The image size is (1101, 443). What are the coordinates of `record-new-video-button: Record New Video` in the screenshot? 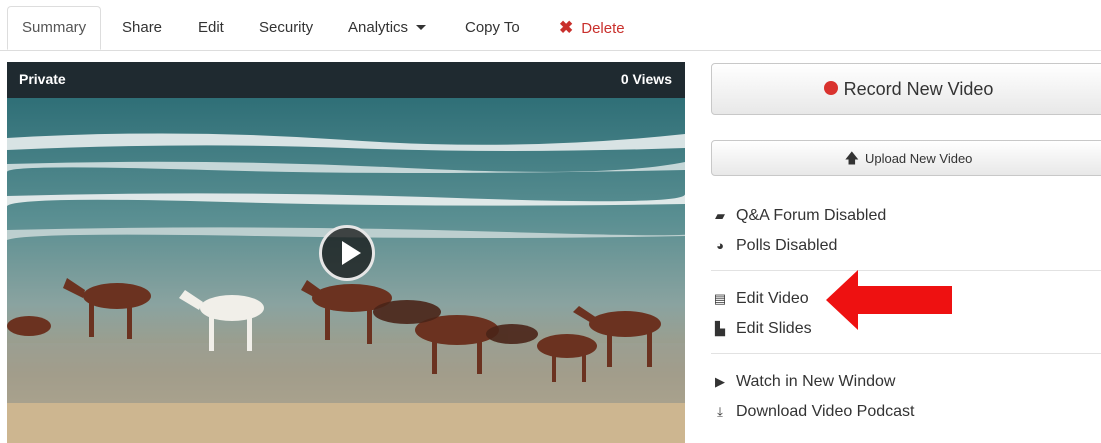 It's located at (906, 89).